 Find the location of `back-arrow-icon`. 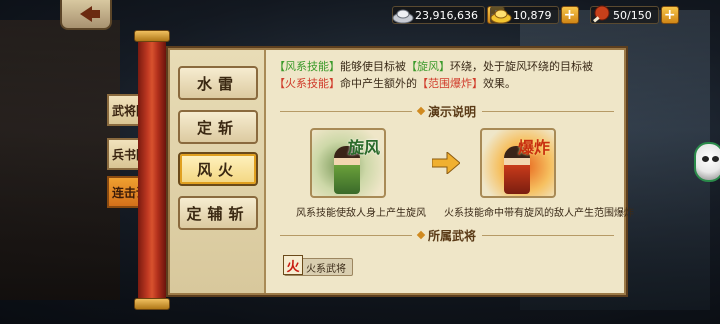

back-arrow-icon is located at coordinates (90, 14).